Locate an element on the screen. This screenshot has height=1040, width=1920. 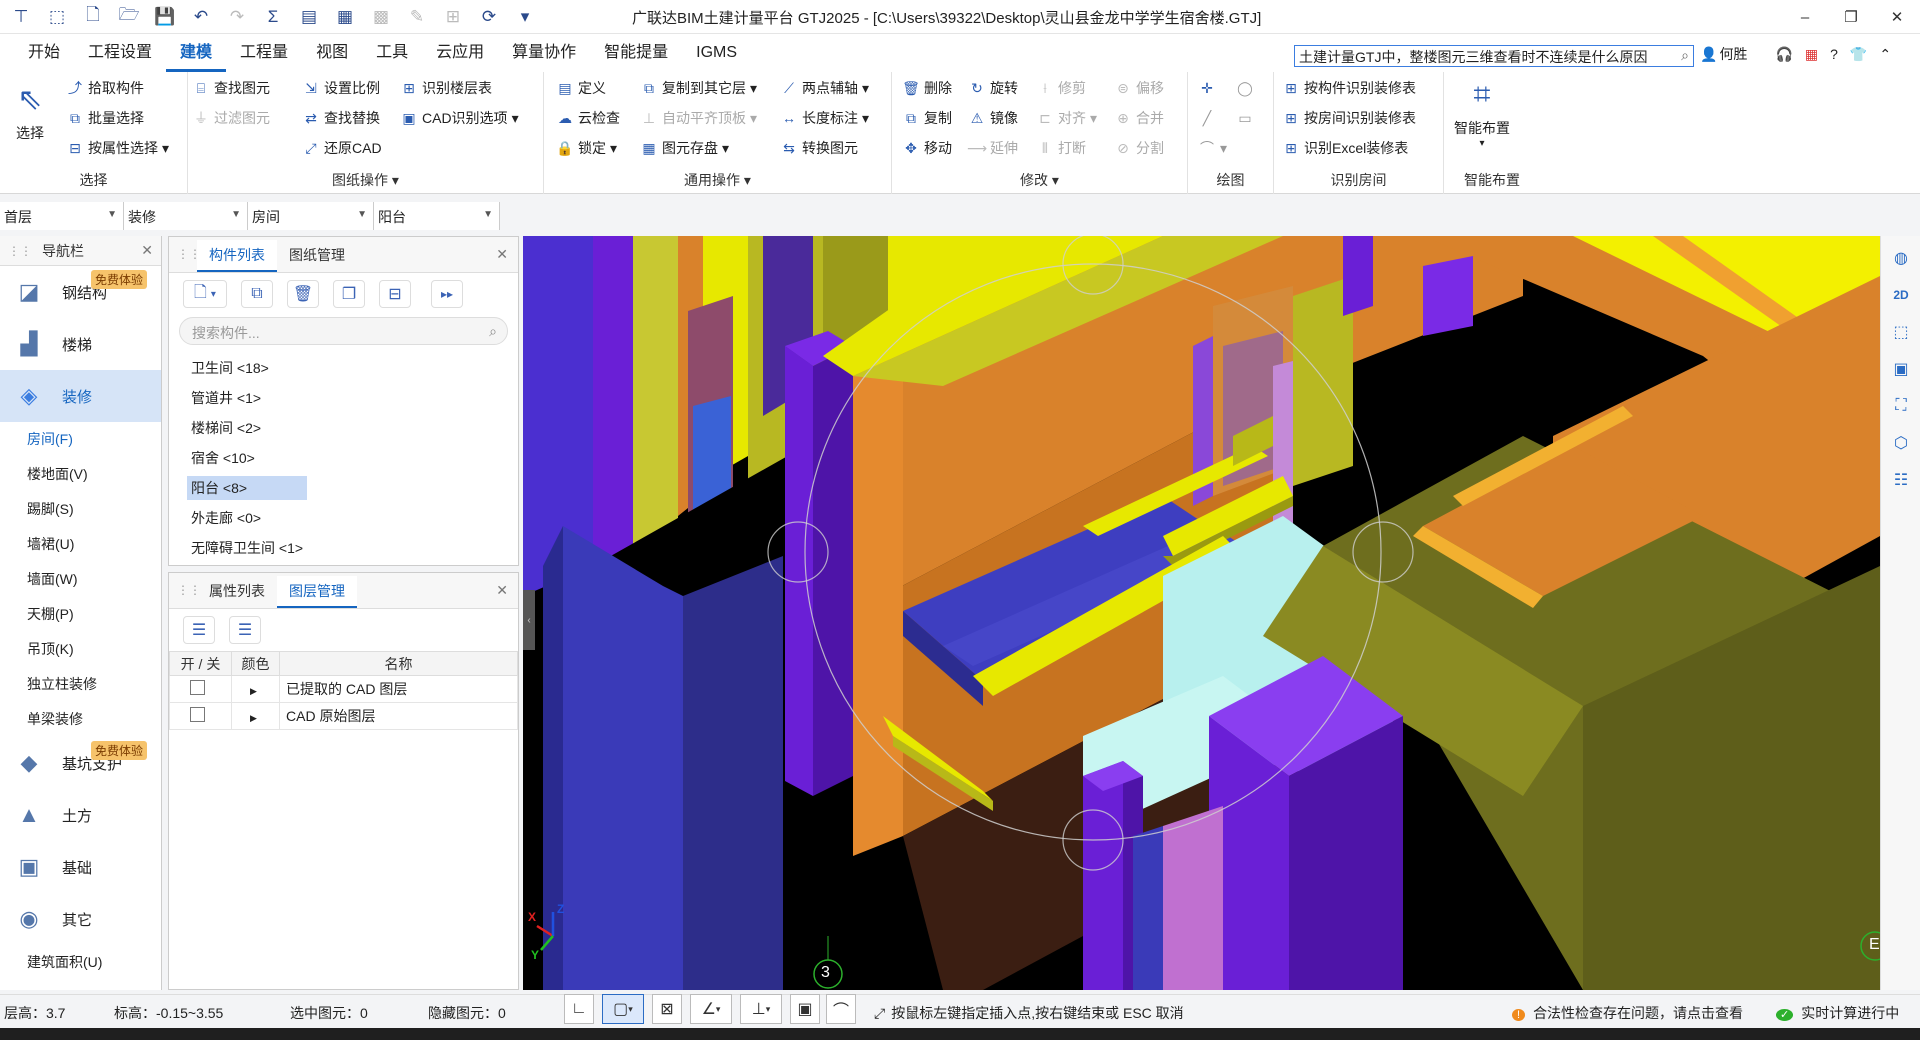
properties-icon: ☷ is located at coordinates (1901, 480).